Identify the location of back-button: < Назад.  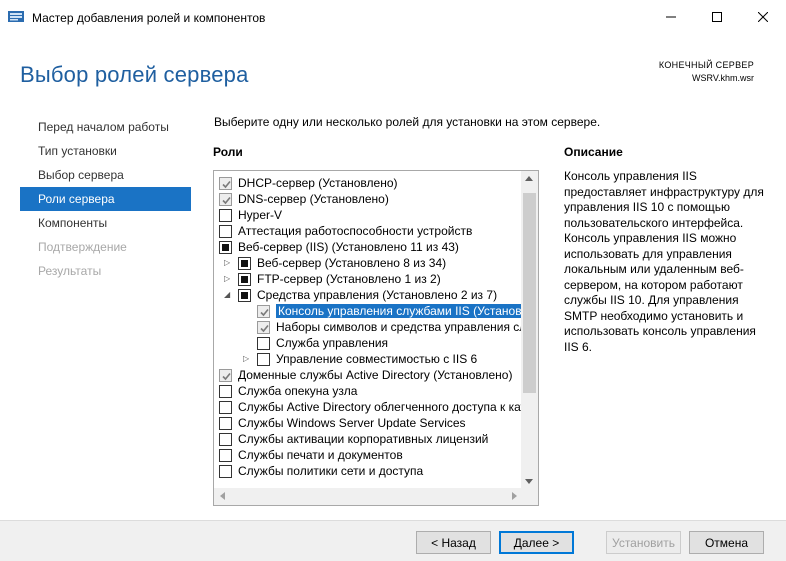
(453, 542).